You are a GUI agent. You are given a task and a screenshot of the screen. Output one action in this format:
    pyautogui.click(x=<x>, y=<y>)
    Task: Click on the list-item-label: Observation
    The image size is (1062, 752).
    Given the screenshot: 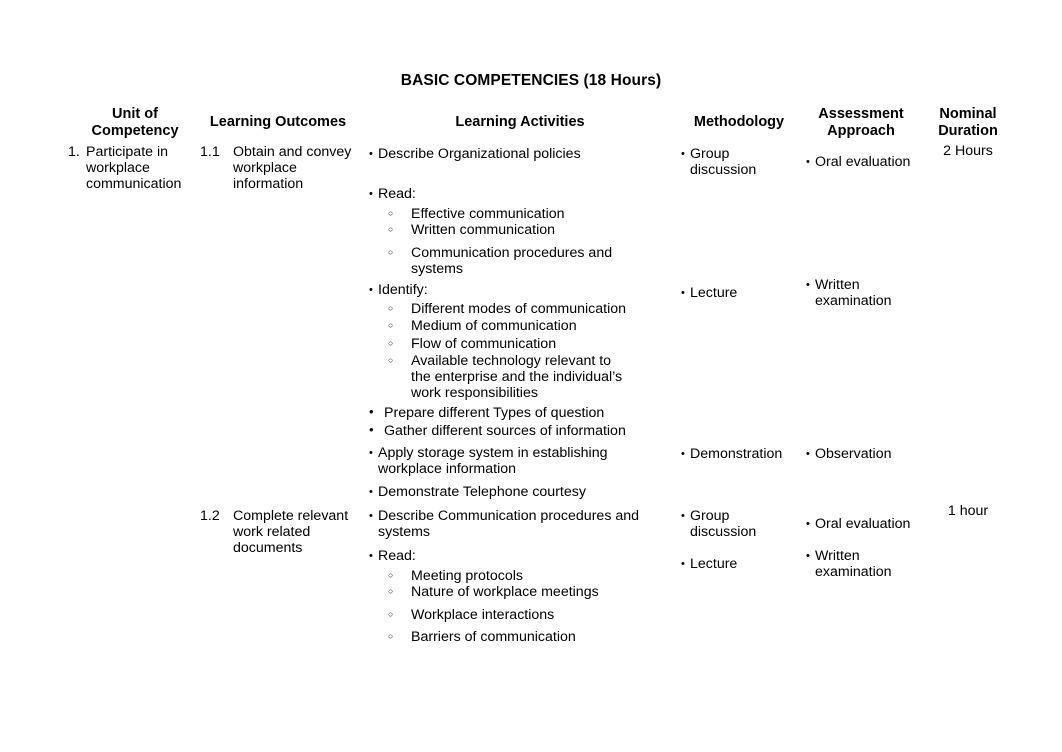 What is the action you would take?
    pyautogui.click(x=853, y=454)
    